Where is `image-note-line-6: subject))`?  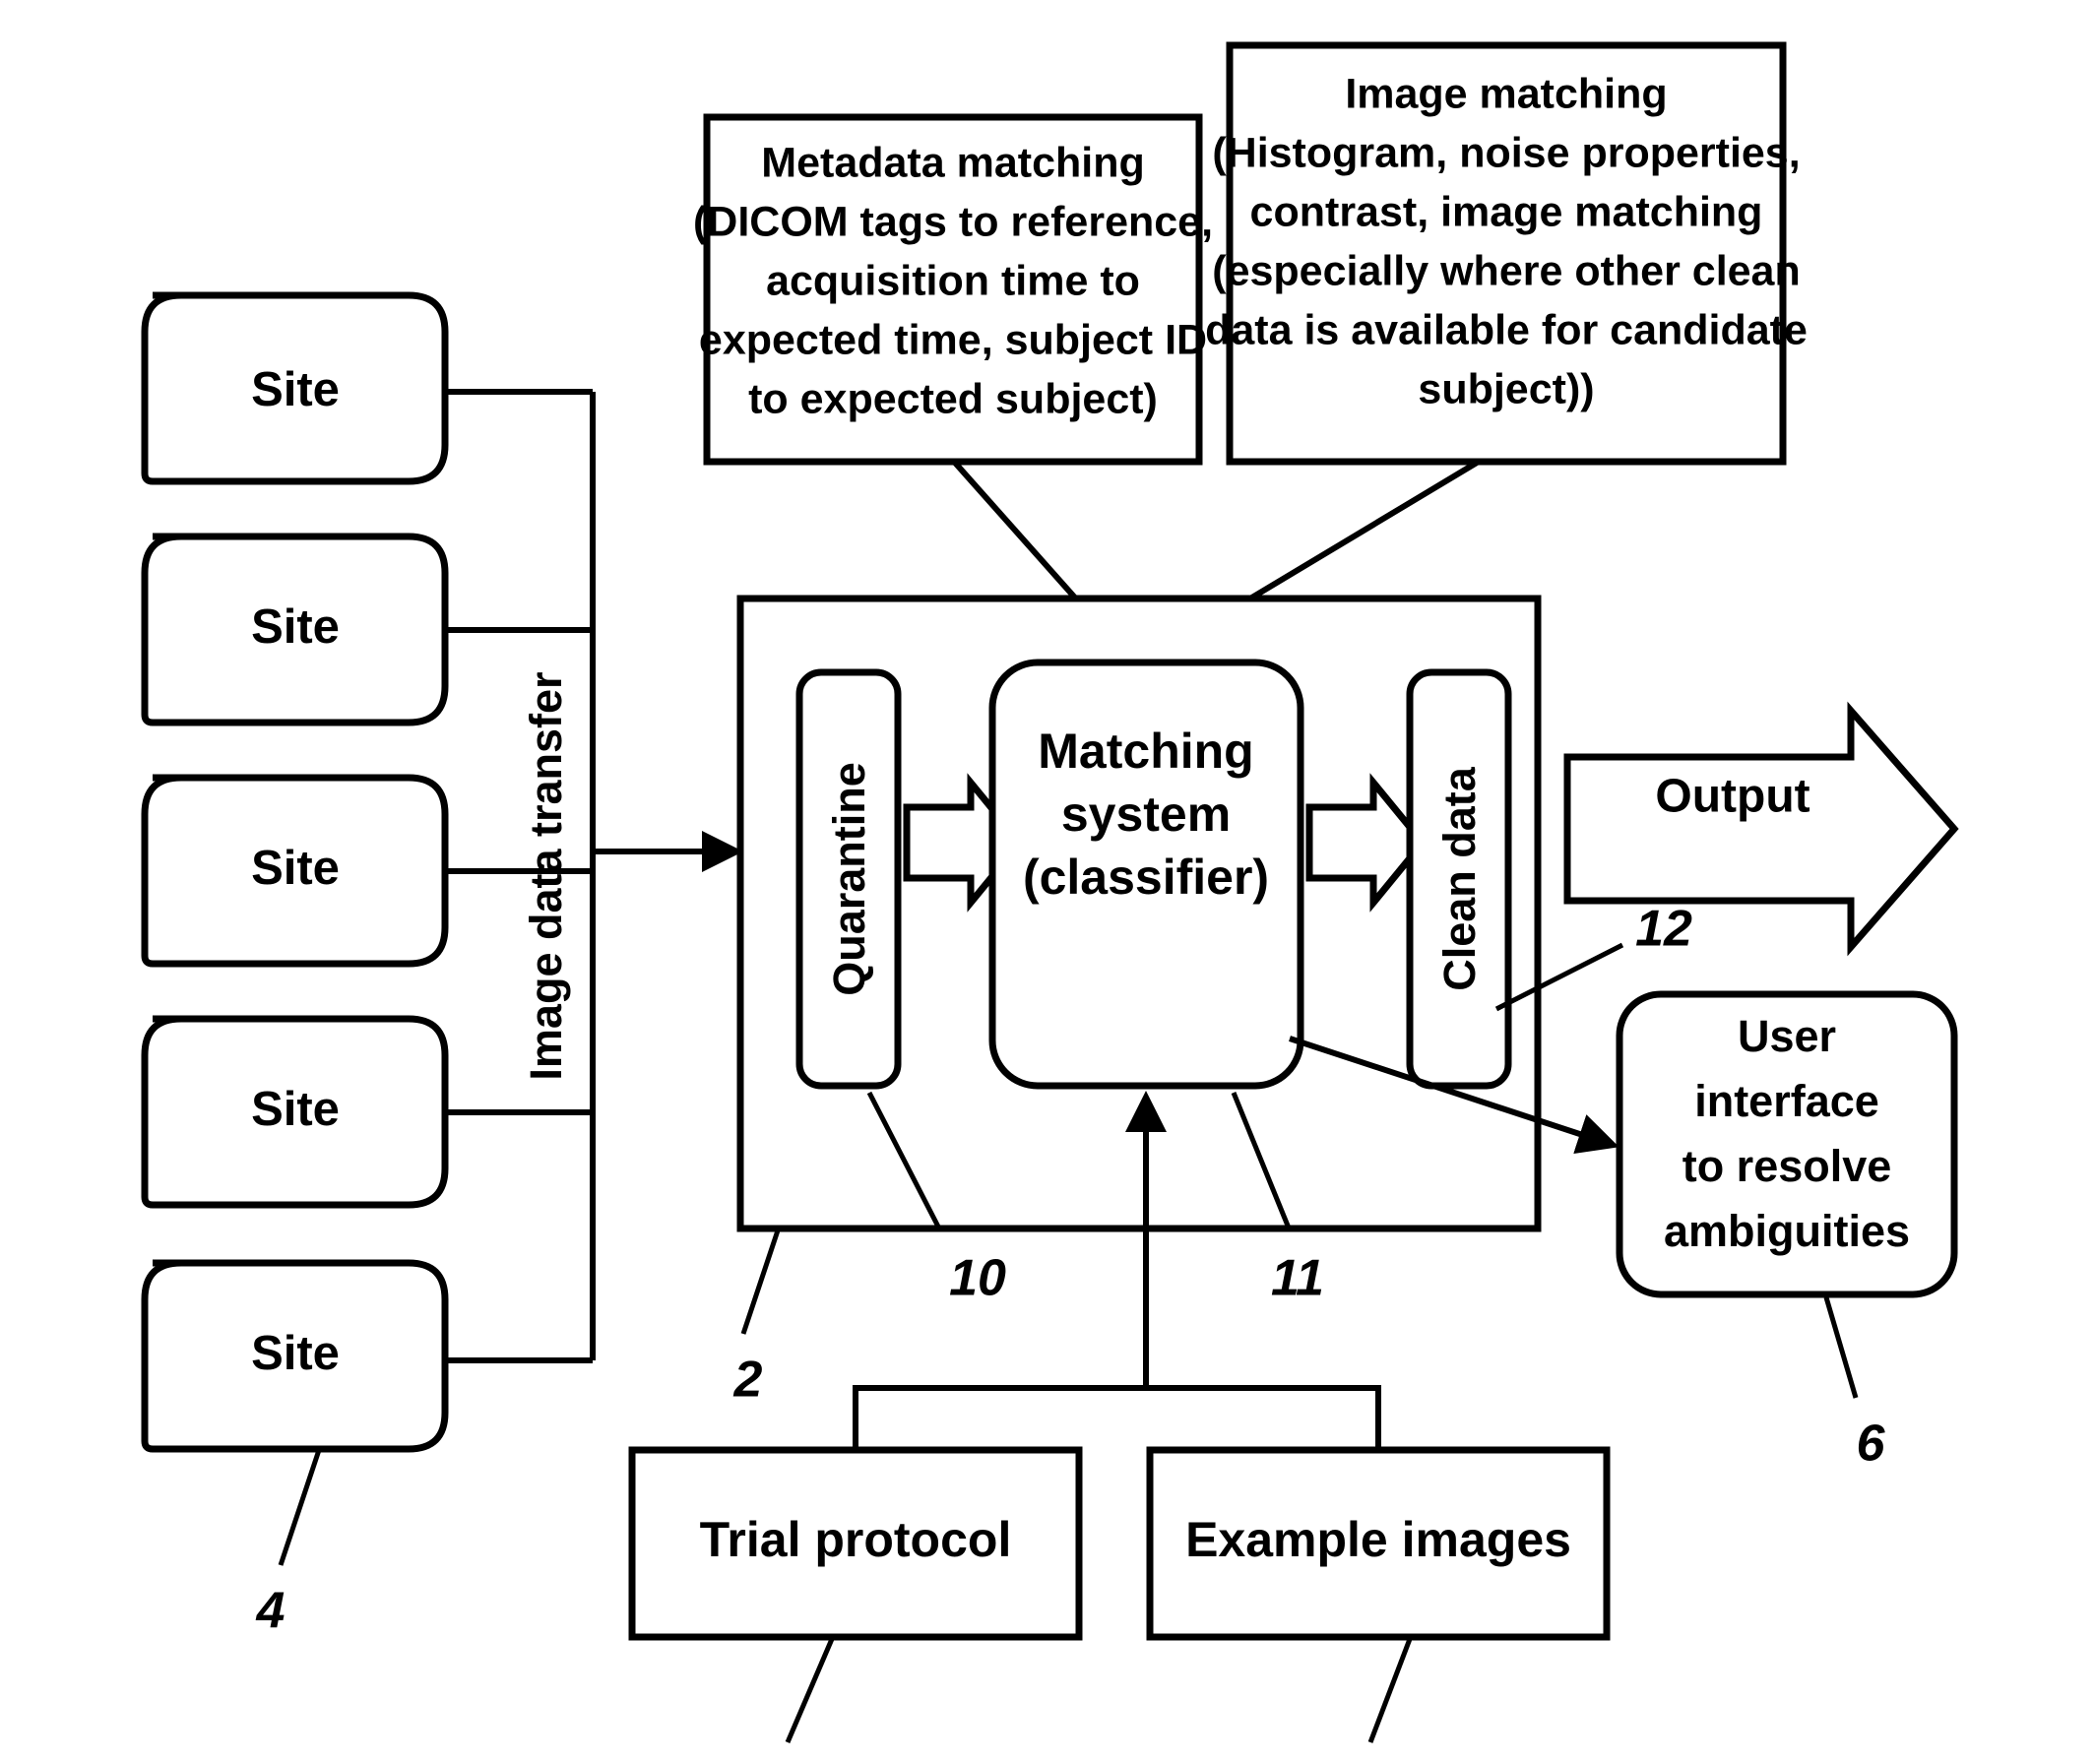
image-note-line-6: subject)) is located at coordinates (1506, 388).